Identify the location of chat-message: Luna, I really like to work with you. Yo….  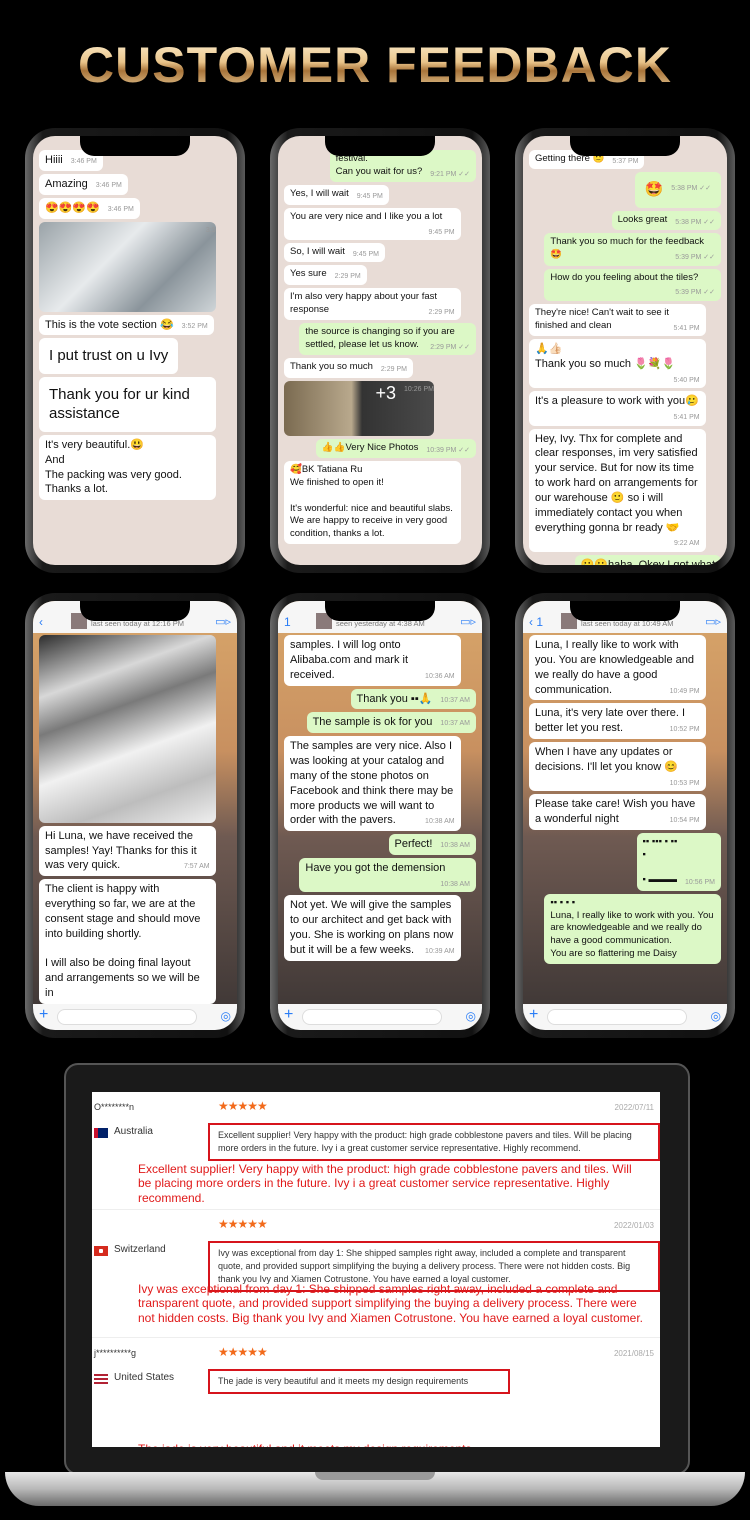
(617, 668).